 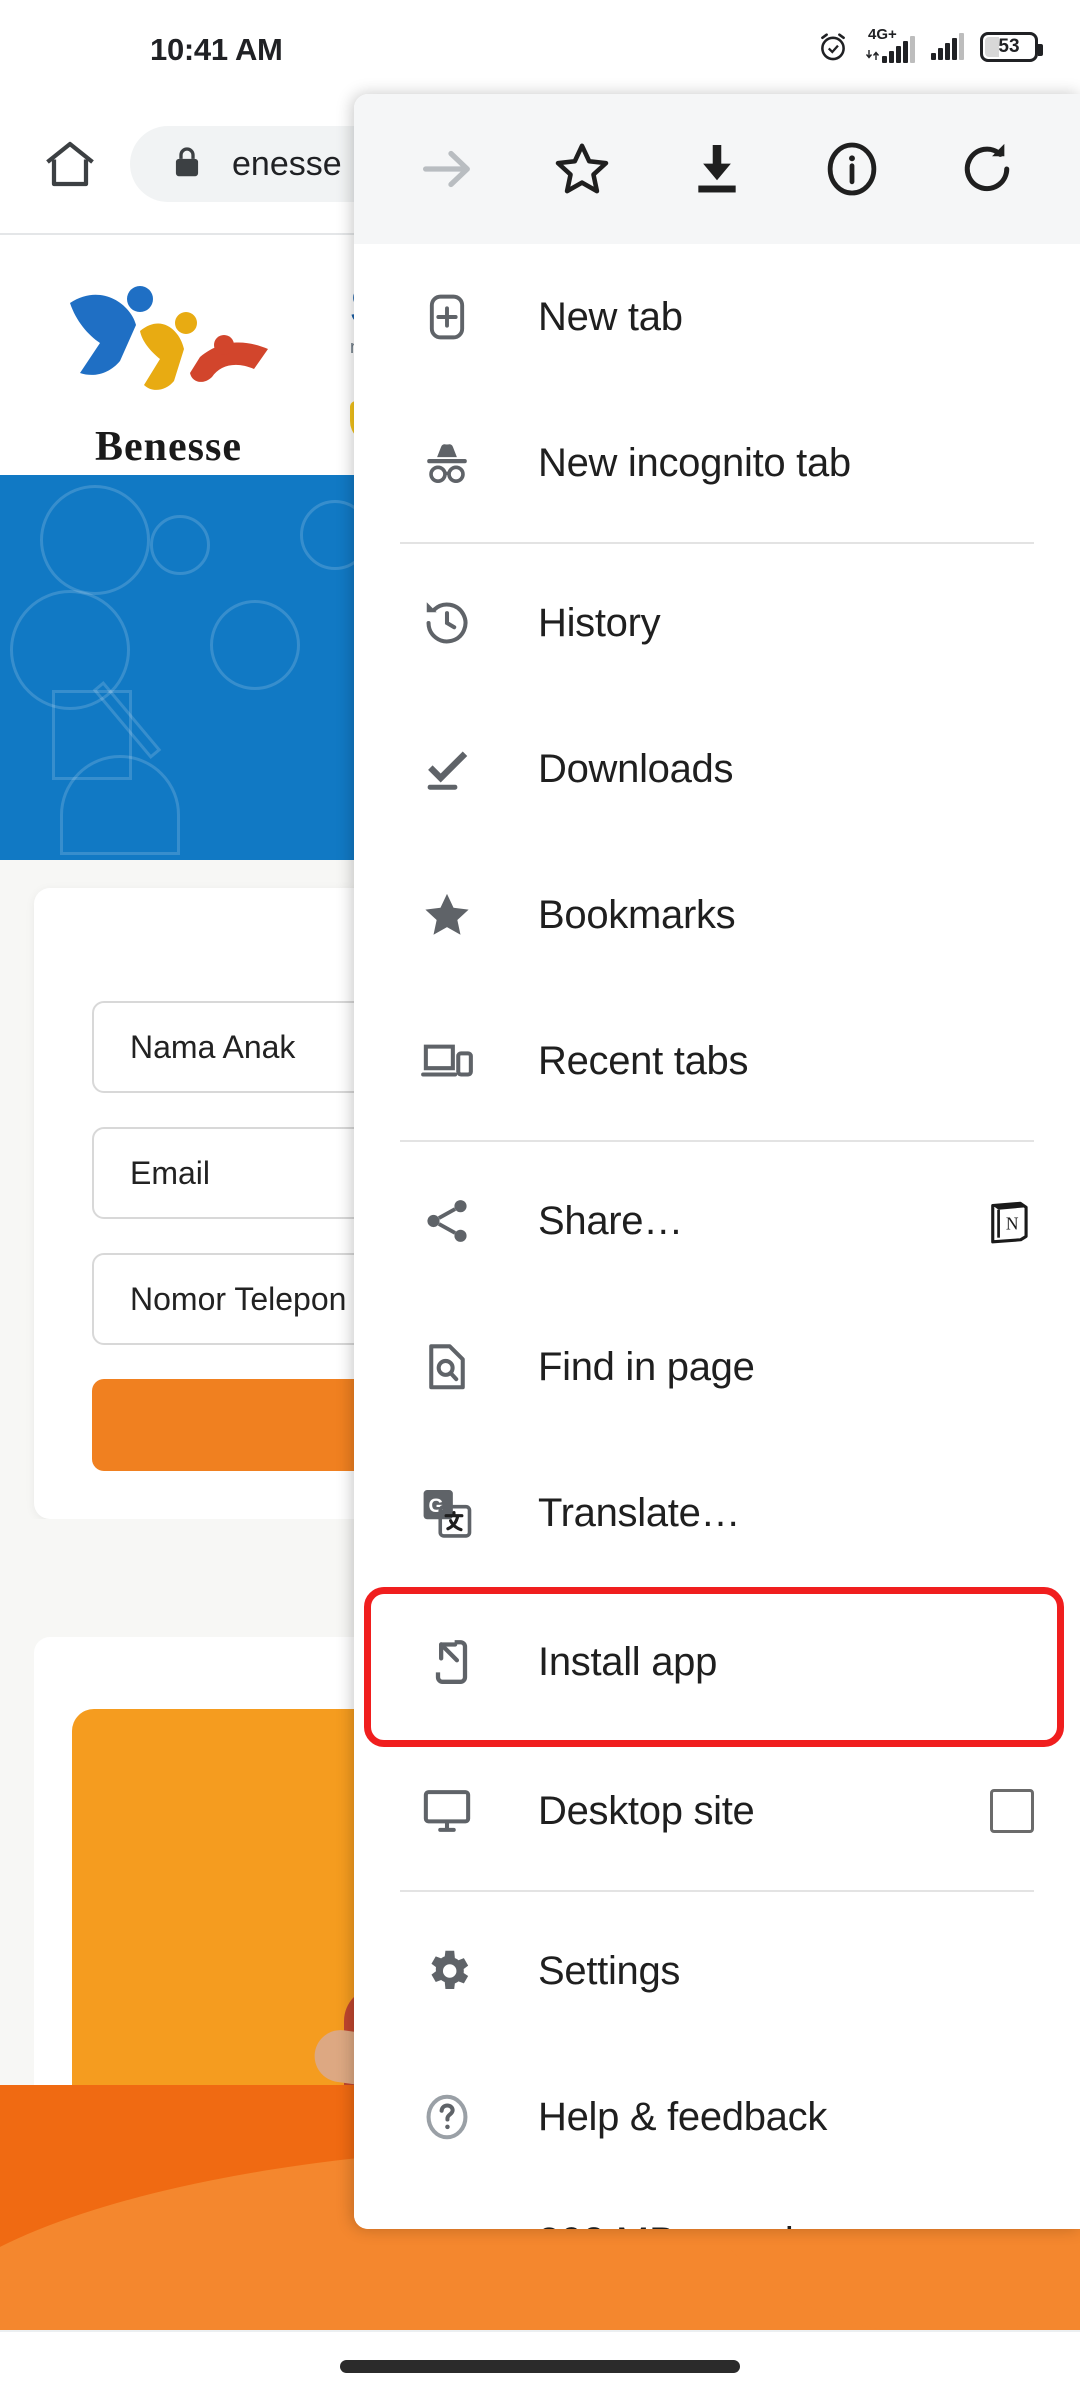 I want to click on menu-item-label: Settings, so click(x=609, y=1970).